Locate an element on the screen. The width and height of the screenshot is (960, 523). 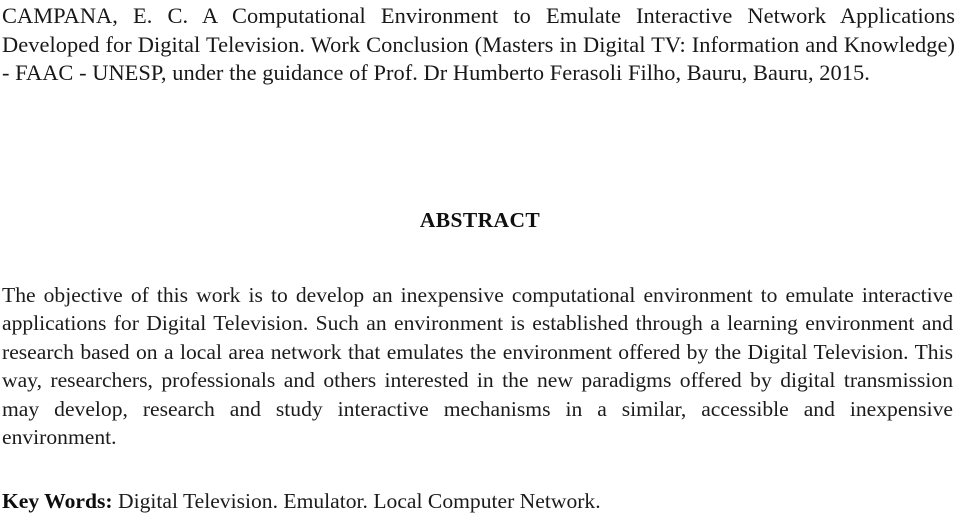
abstract-heading: ABSTRACT is located at coordinates (480, 220).